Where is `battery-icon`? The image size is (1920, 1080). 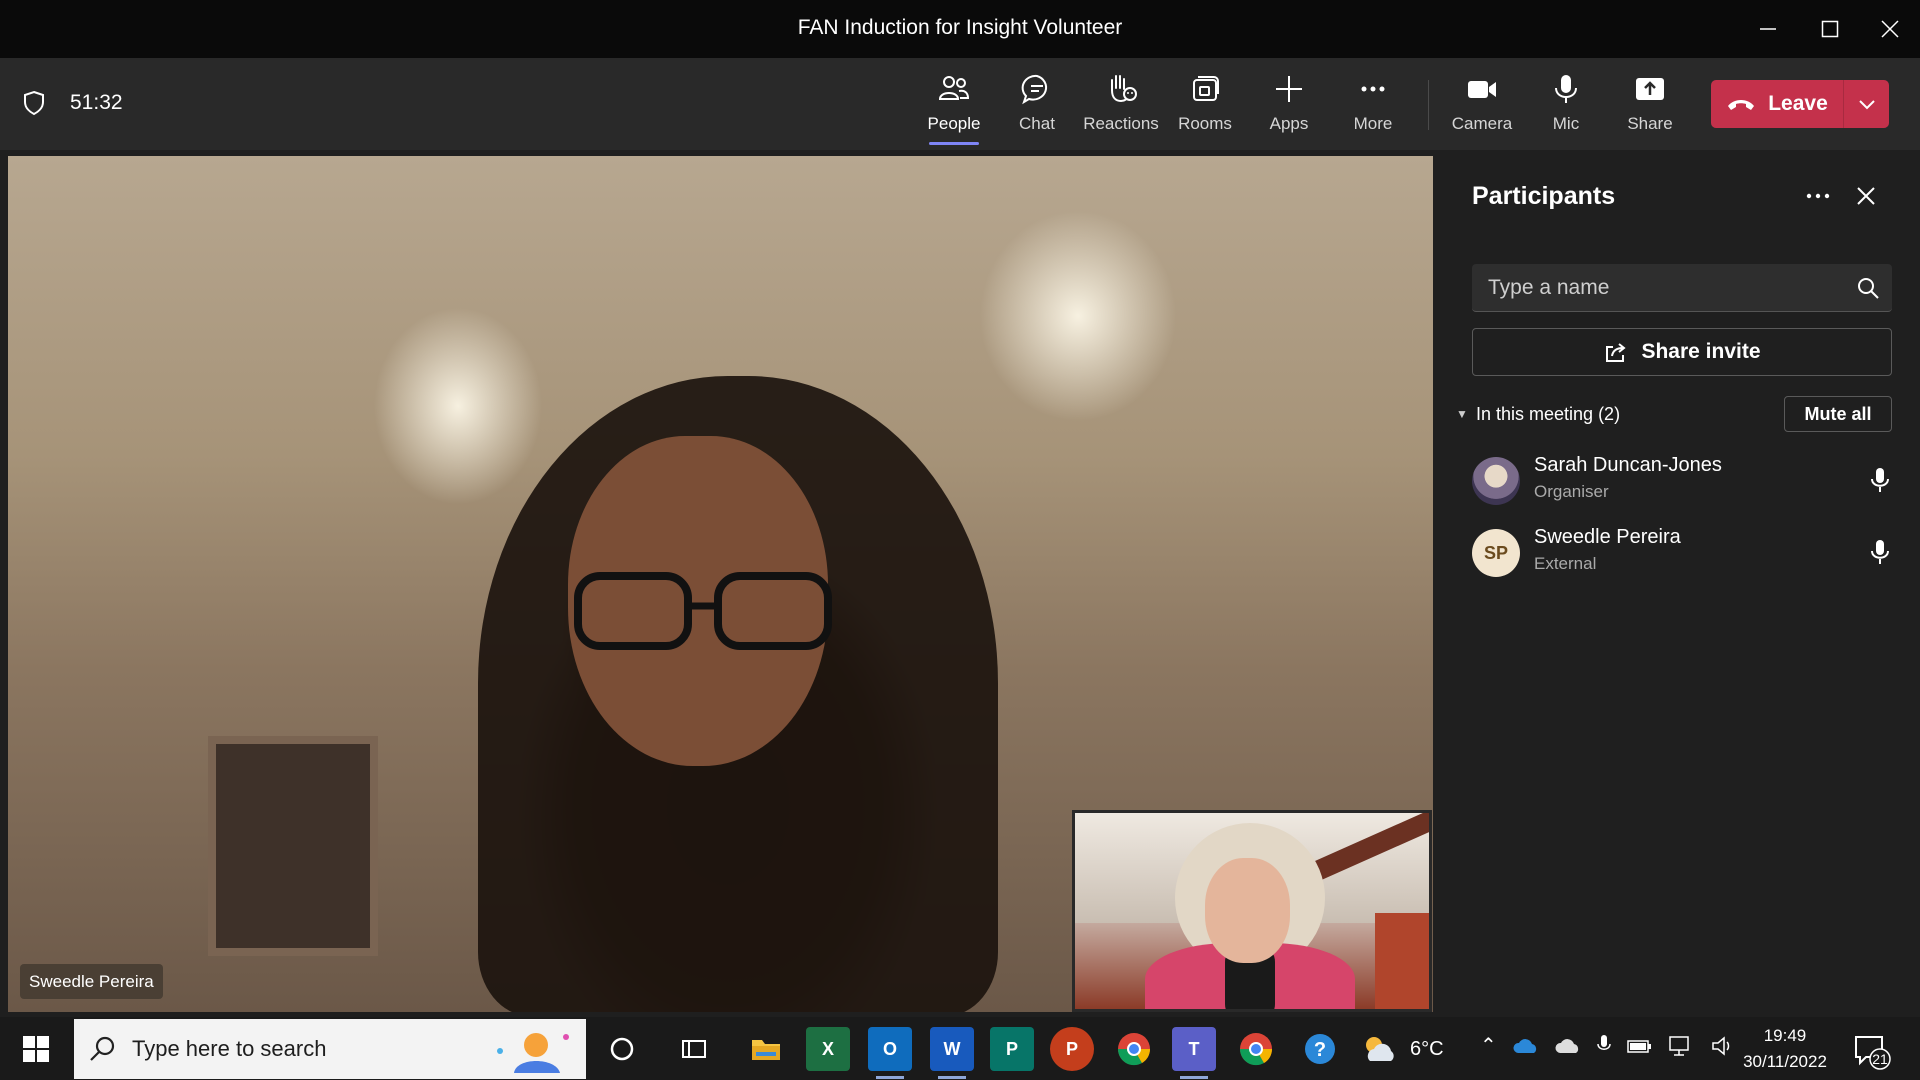
battery-icon is located at coordinates (1640, 1046).